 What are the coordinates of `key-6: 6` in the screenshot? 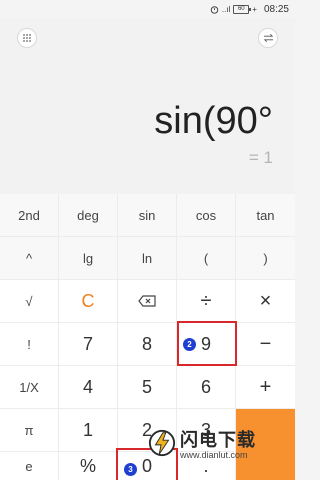 It's located at (206, 387).